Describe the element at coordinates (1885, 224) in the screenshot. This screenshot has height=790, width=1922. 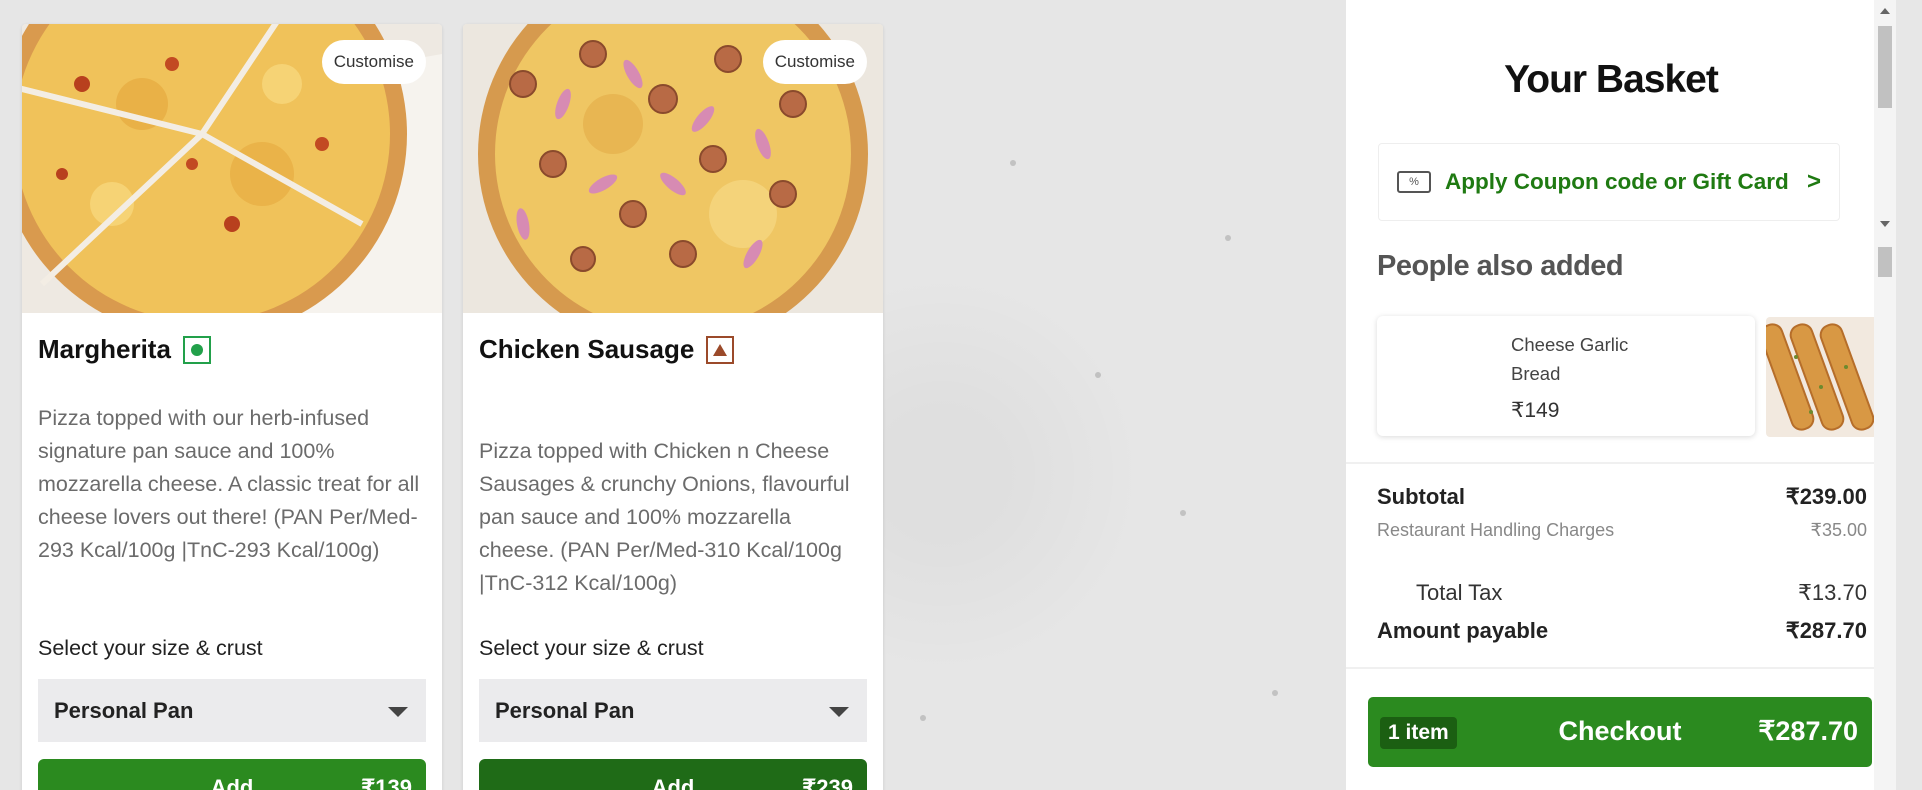
I see `scroll-down-icon` at that location.